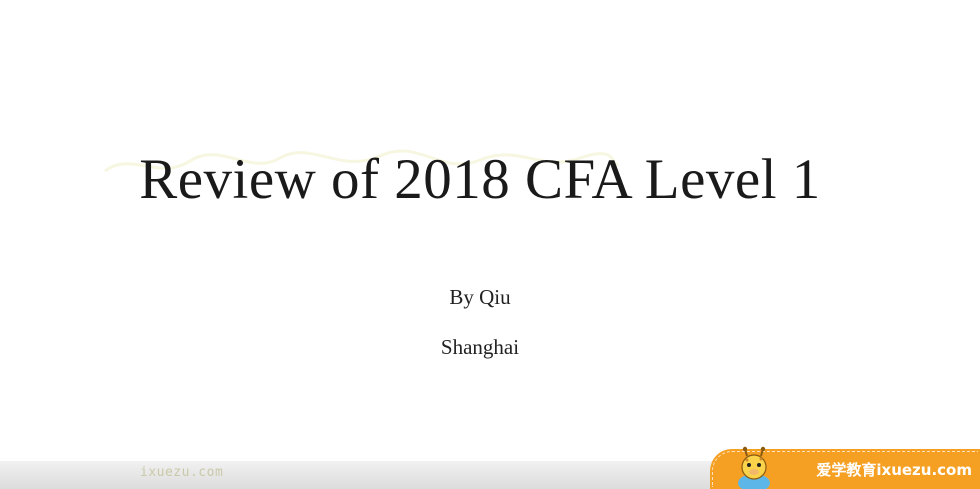 This screenshot has width=980, height=489. Describe the element at coordinates (480, 297) in the screenshot. I see `author-byline: By Qiu` at that location.